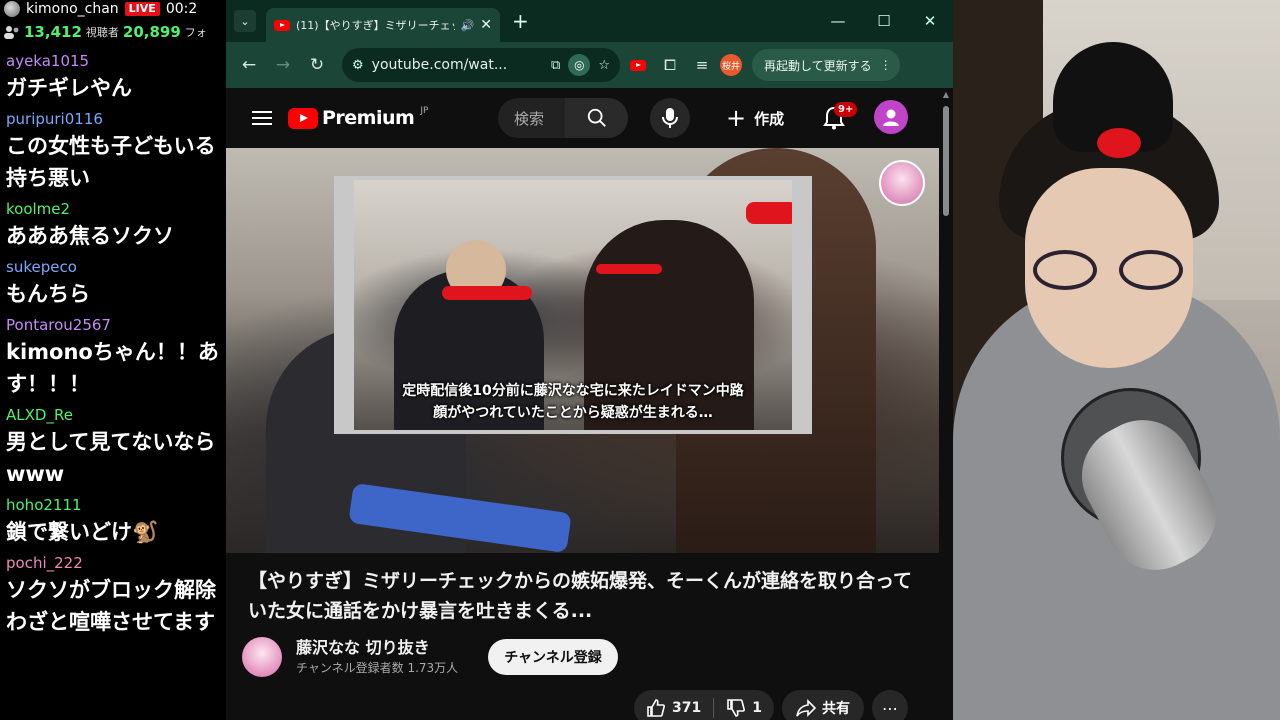  I want to click on reload-button: ↻, so click(317, 65).